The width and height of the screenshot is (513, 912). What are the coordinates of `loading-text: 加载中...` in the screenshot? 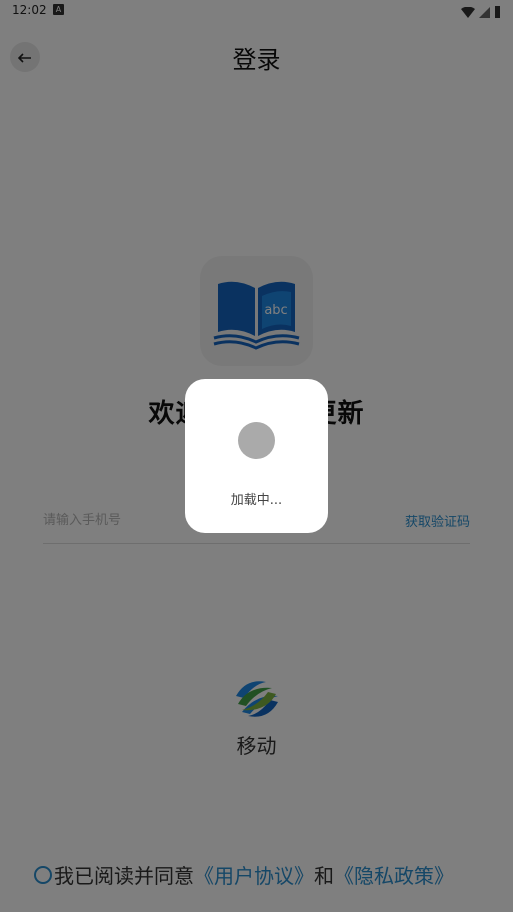 It's located at (256, 500).